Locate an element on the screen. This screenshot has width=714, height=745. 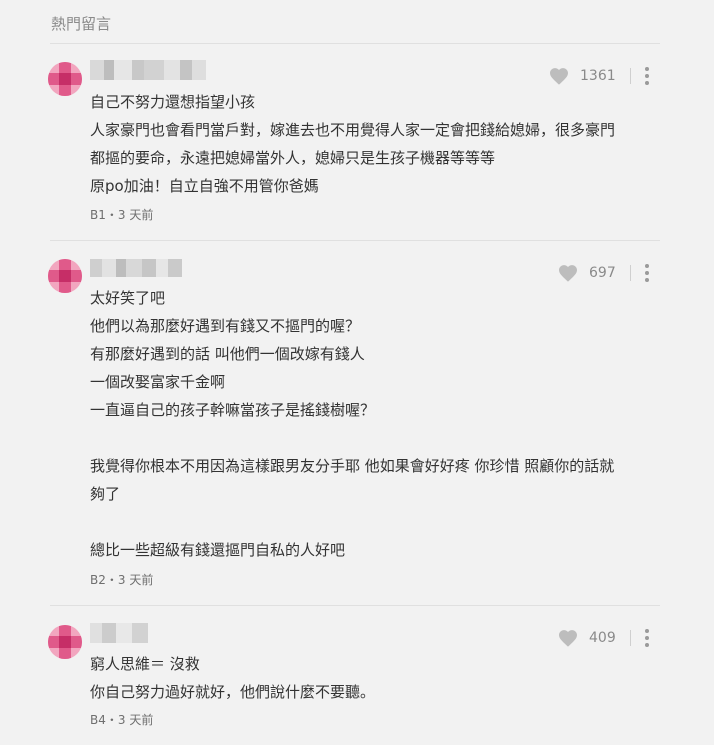
comment-body: 窮人思維＝ 沒救 你自己努力過好就好，他們說什麼不要聽。 is located at coordinates (232, 678).